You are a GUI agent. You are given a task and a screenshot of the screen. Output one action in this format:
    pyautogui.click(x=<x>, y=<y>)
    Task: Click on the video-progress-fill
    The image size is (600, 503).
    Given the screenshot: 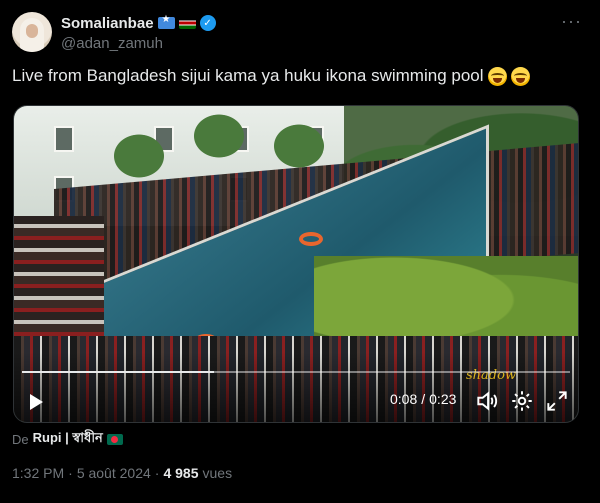 What is the action you would take?
    pyautogui.click(x=118, y=372)
    